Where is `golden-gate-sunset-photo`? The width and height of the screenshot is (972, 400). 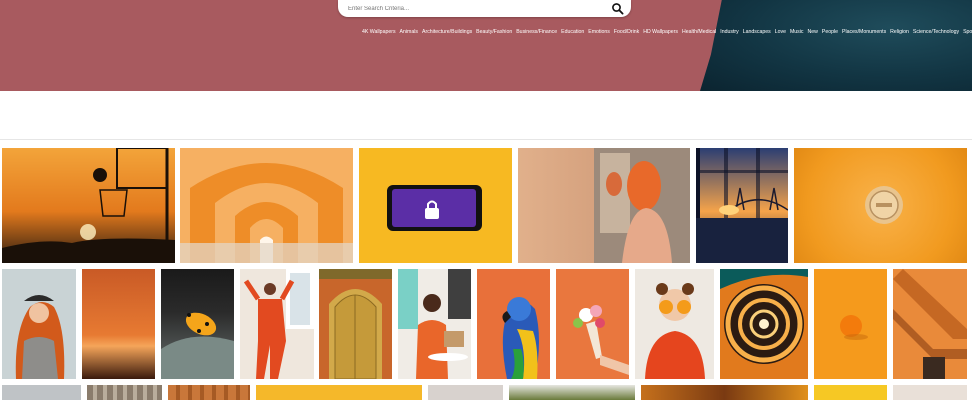 golden-gate-sunset-photo is located at coordinates (742, 205).